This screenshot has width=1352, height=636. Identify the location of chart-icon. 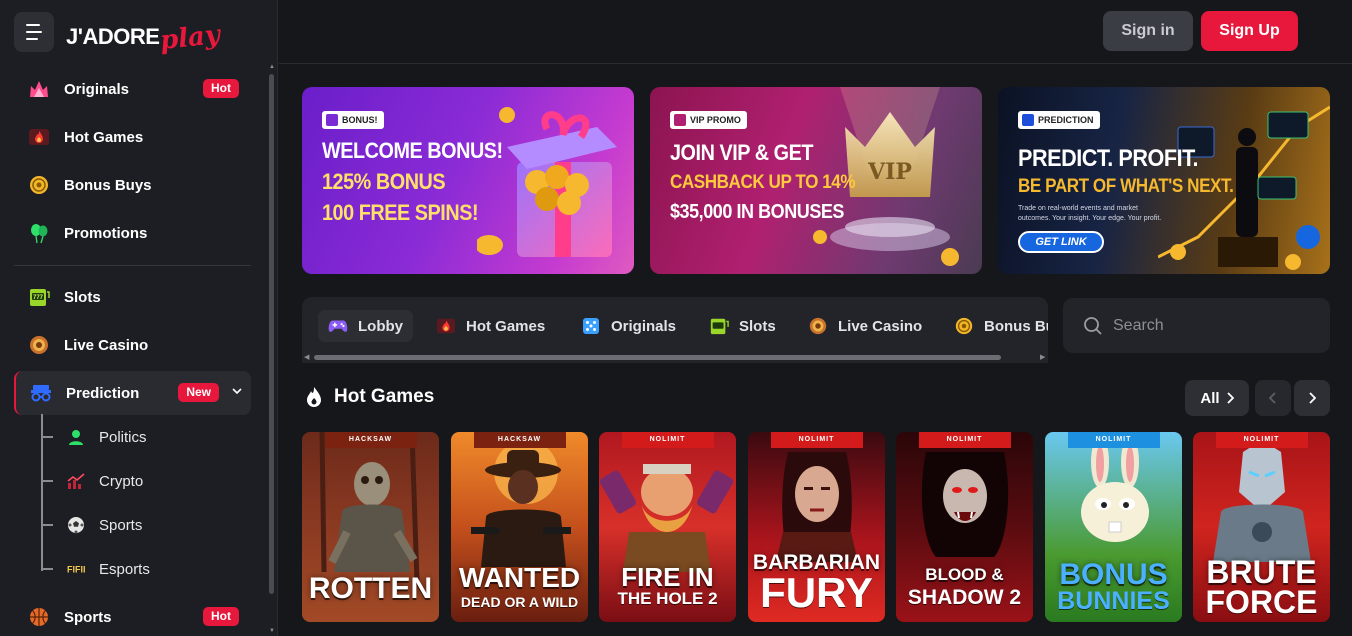
(76, 481).